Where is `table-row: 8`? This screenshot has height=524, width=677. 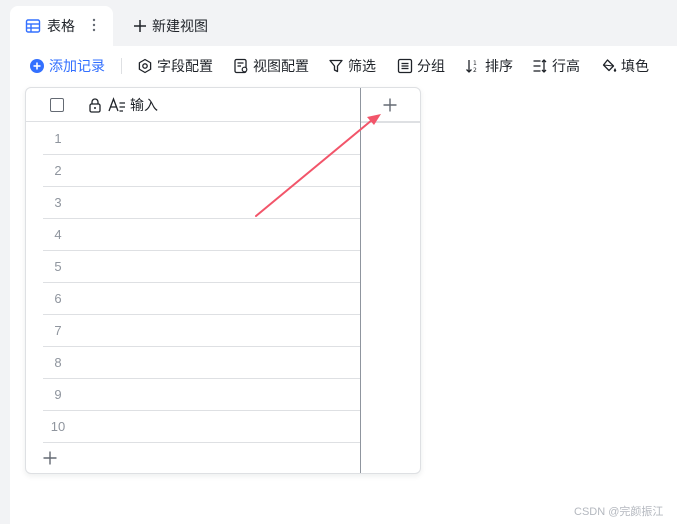 table-row: 8 is located at coordinates (201, 363).